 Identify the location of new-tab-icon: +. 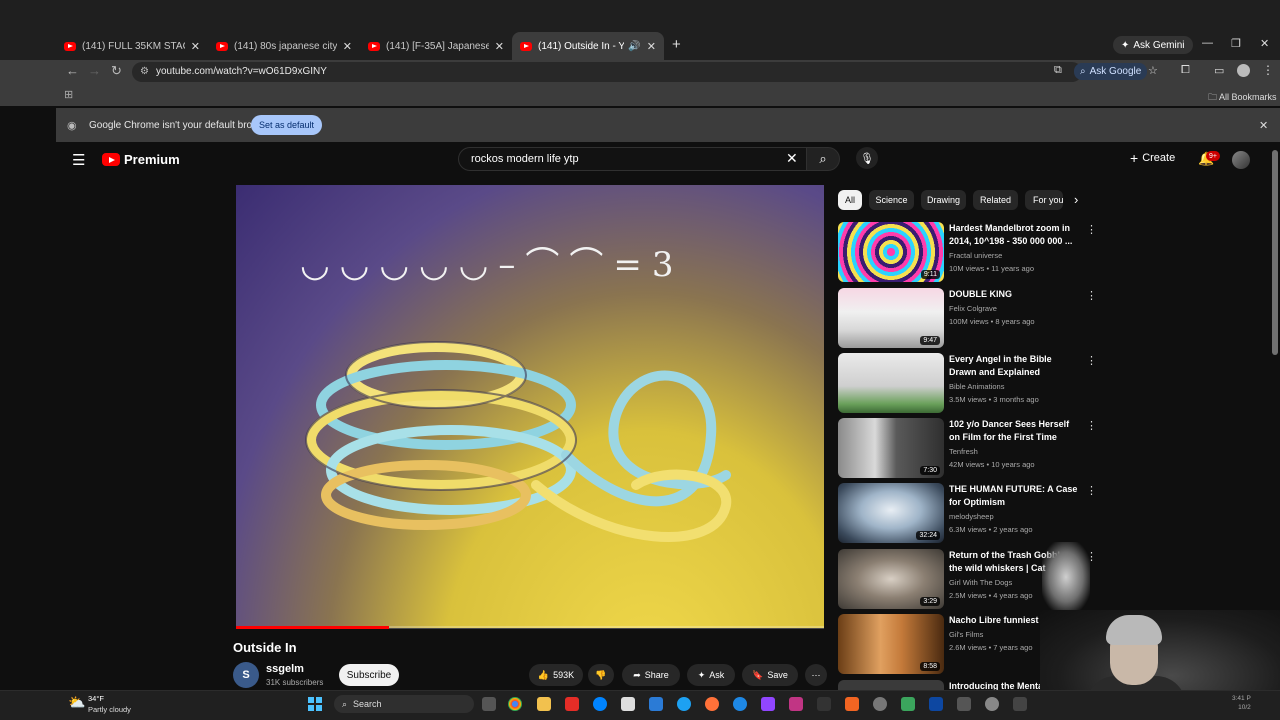
(676, 44).